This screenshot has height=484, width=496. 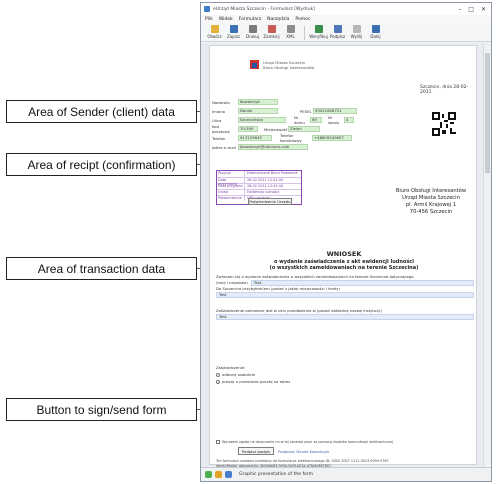 What do you see at coordinates (302, 19) in the screenshot?
I see `menu-help: Pomoc` at bounding box center [302, 19].